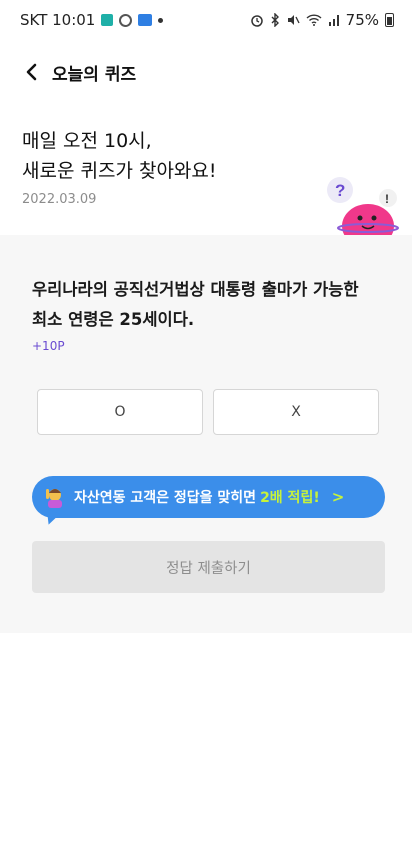 This screenshot has width=412, height=864. I want to click on quiz-question: 우리나라의 공직선거법상 대통령 출마가 가능한 최소 연령은 25세이다., so click(207, 305).